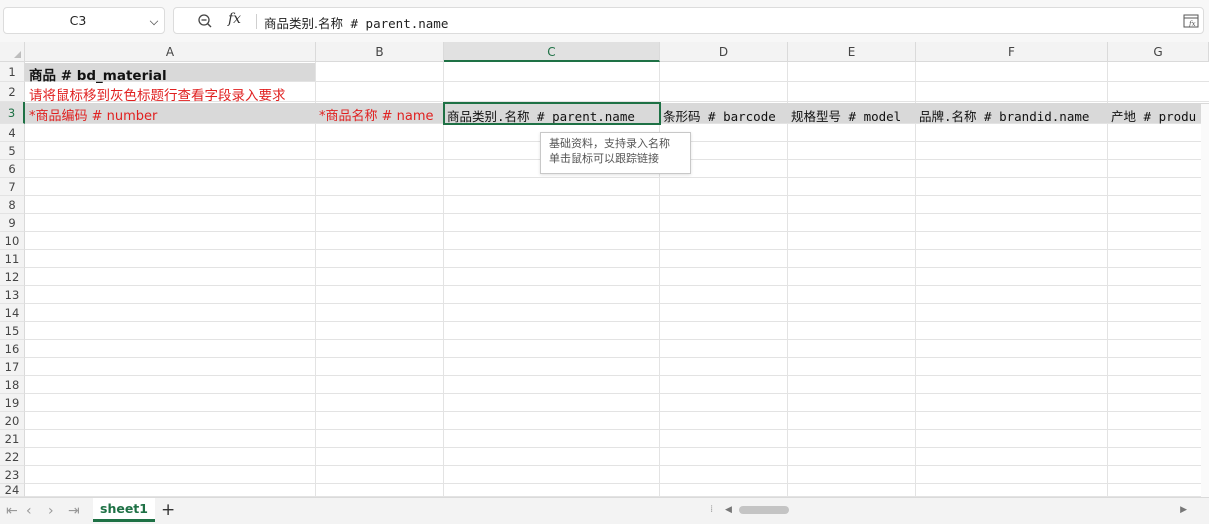 The height and width of the screenshot is (524, 1209). I want to click on svg-text: fx, so click(1192, 24).